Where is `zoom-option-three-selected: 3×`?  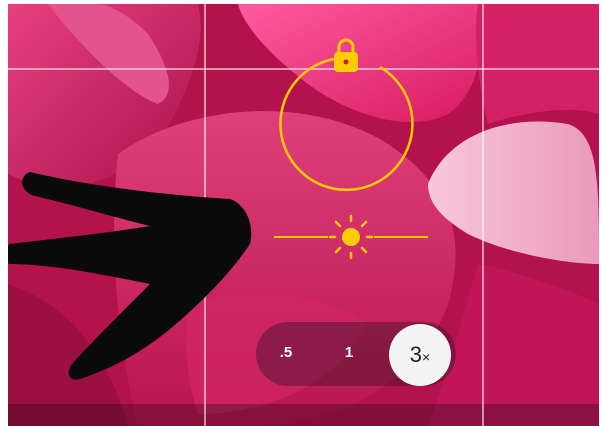
zoom-option-three-selected: 3× is located at coordinates (420, 355).